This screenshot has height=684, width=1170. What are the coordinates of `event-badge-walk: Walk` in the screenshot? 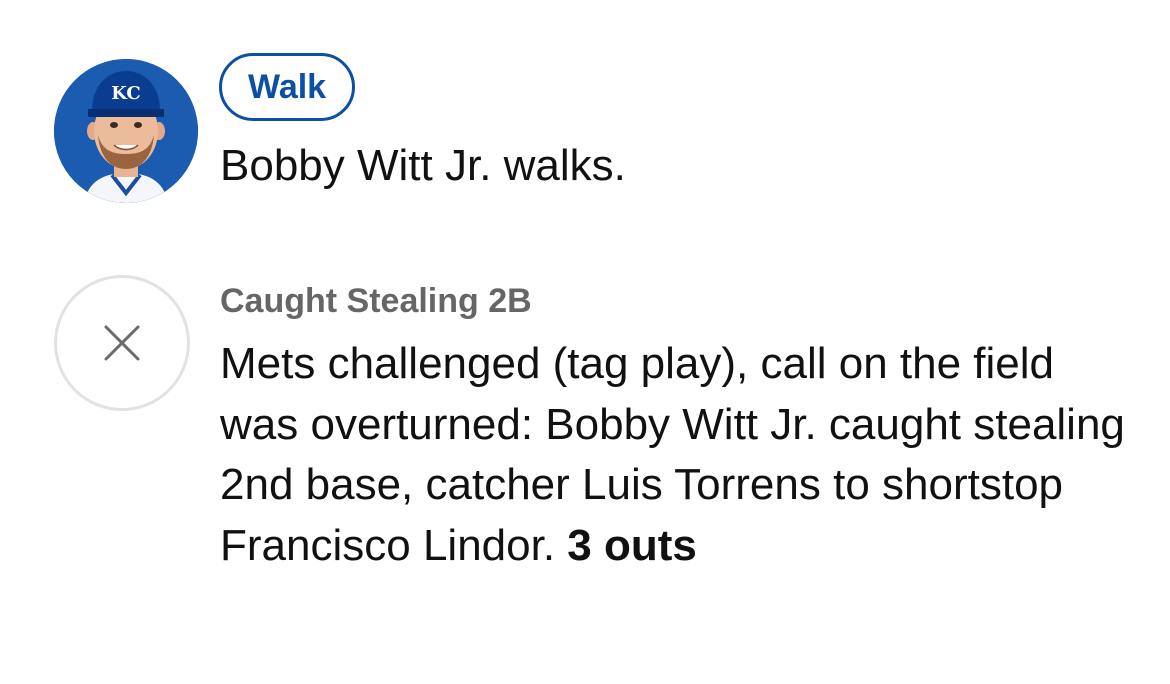 It's located at (287, 87).